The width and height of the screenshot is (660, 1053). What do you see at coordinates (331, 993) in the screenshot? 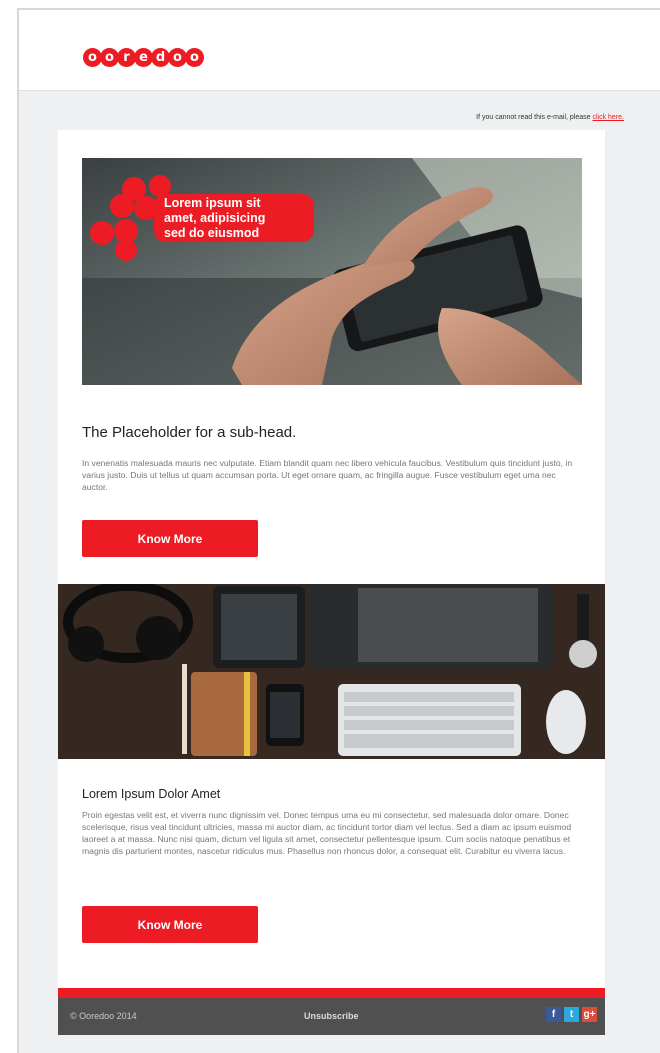
I see `footer-accent-bar` at bounding box center [331, 993].